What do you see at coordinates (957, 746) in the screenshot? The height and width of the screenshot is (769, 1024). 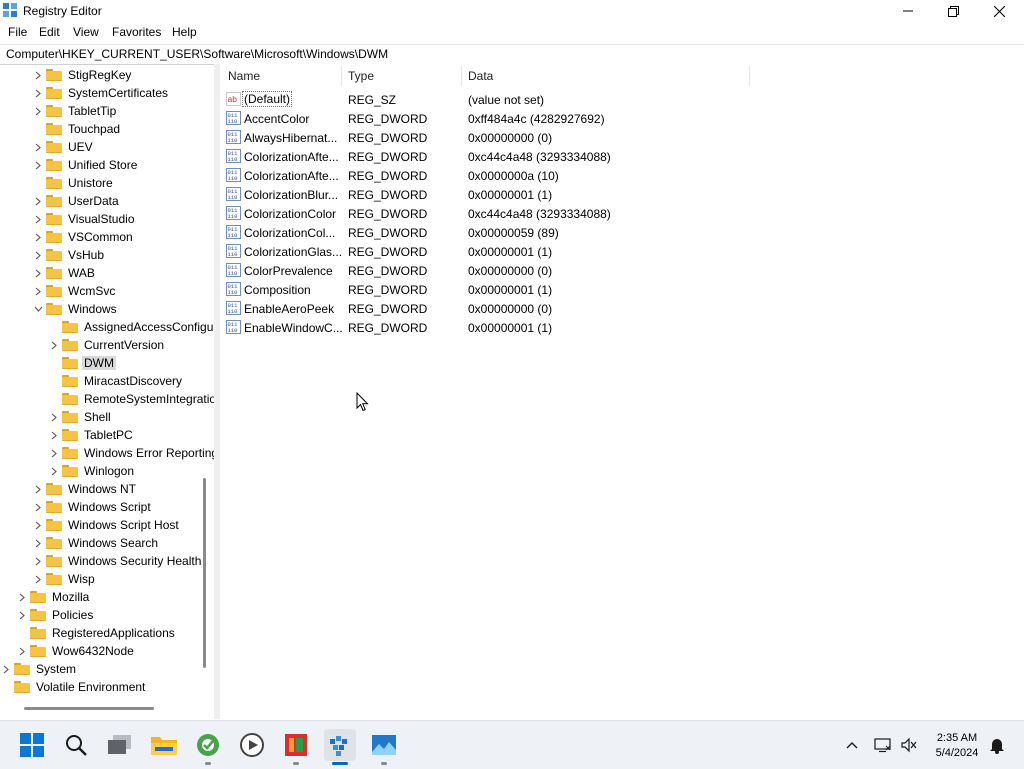 I see `system-clock: 2:35 AM 5/4/2024` at bounding box center [957, 746].